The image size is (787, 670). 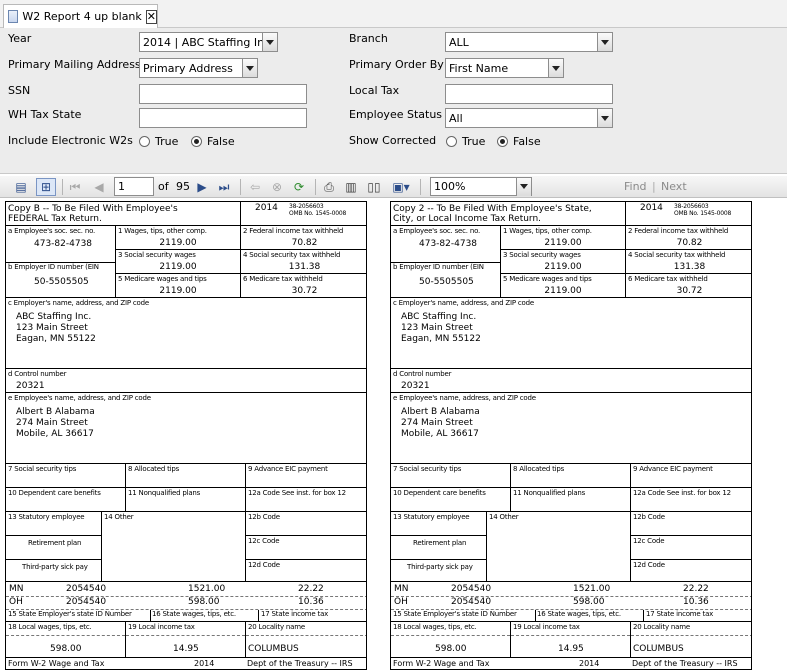 What do you see at coordinates (223, 118) in the screenshot?
I see `wh-tax-state-input` at bounding box center [223, 118].